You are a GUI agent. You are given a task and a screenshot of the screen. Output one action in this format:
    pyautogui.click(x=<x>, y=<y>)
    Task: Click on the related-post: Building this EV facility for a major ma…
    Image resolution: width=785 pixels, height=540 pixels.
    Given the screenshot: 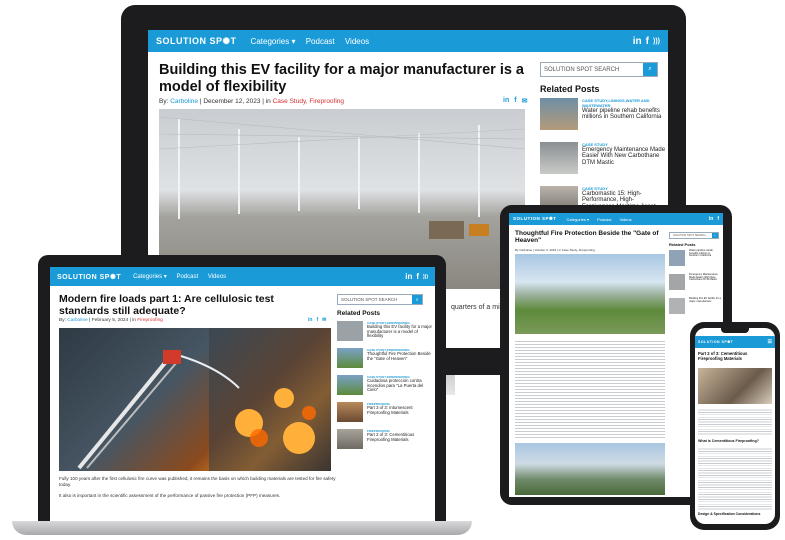 What is the action you would take?
    pyautogui.click(x=695, y=308)
    